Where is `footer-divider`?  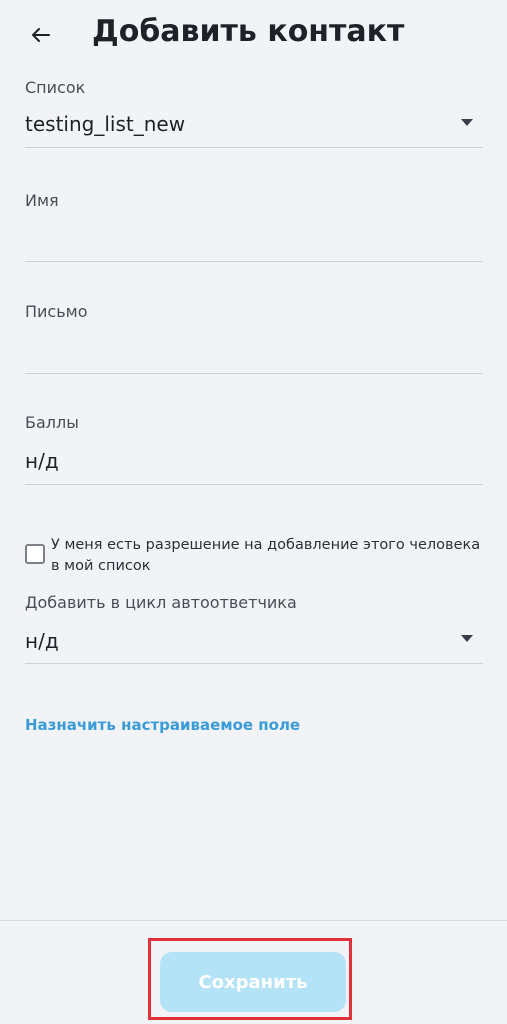
footer-divider is located at coordinates (253, 920).